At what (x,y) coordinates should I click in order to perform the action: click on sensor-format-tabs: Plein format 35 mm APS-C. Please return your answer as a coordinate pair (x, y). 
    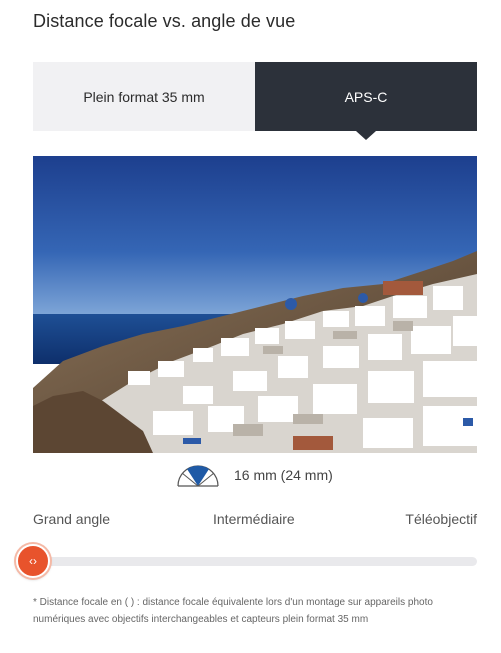
    Looking at the image, I should click on (255, 101).